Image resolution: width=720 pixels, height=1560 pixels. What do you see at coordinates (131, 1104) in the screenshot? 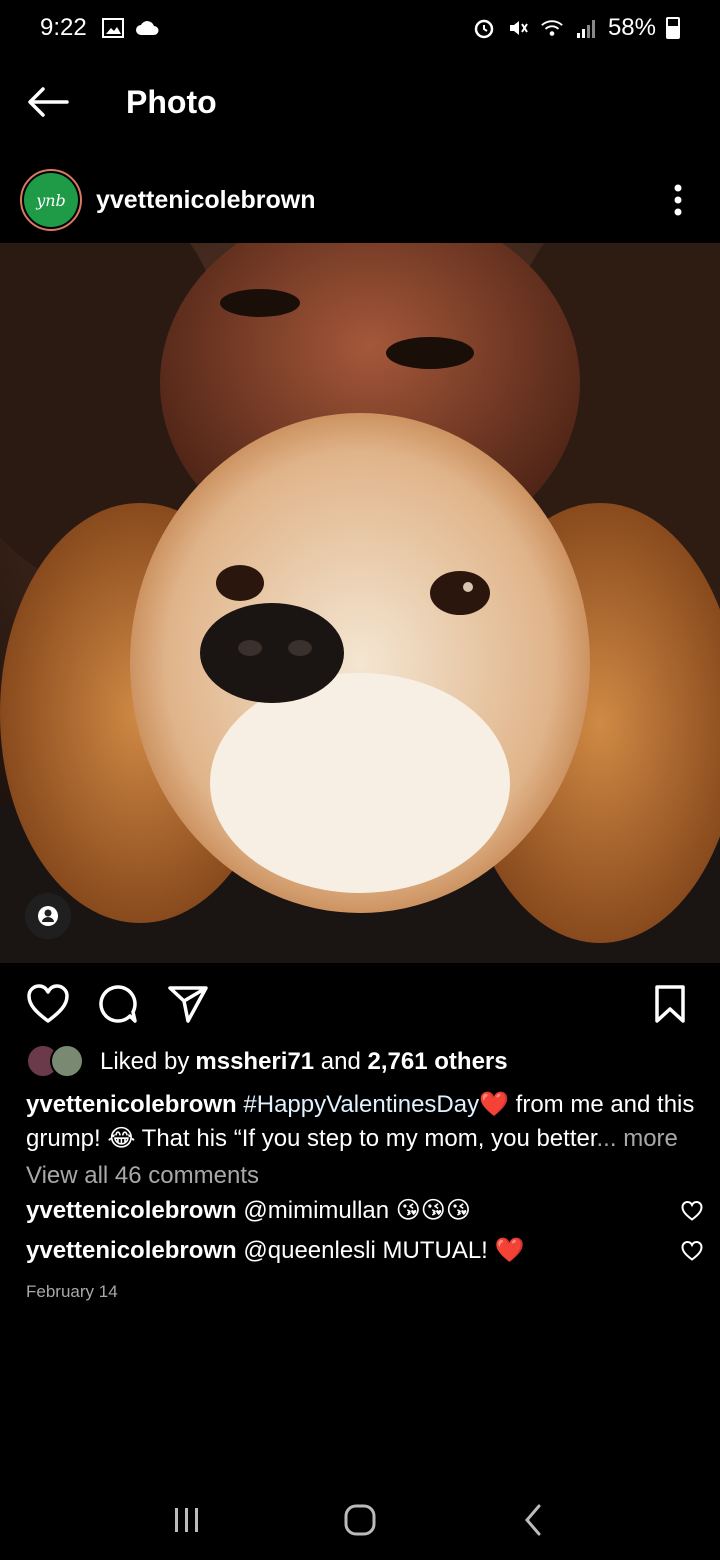
I see `caption-username: yvettenicolebrown` at bounding box center [131, 1104].